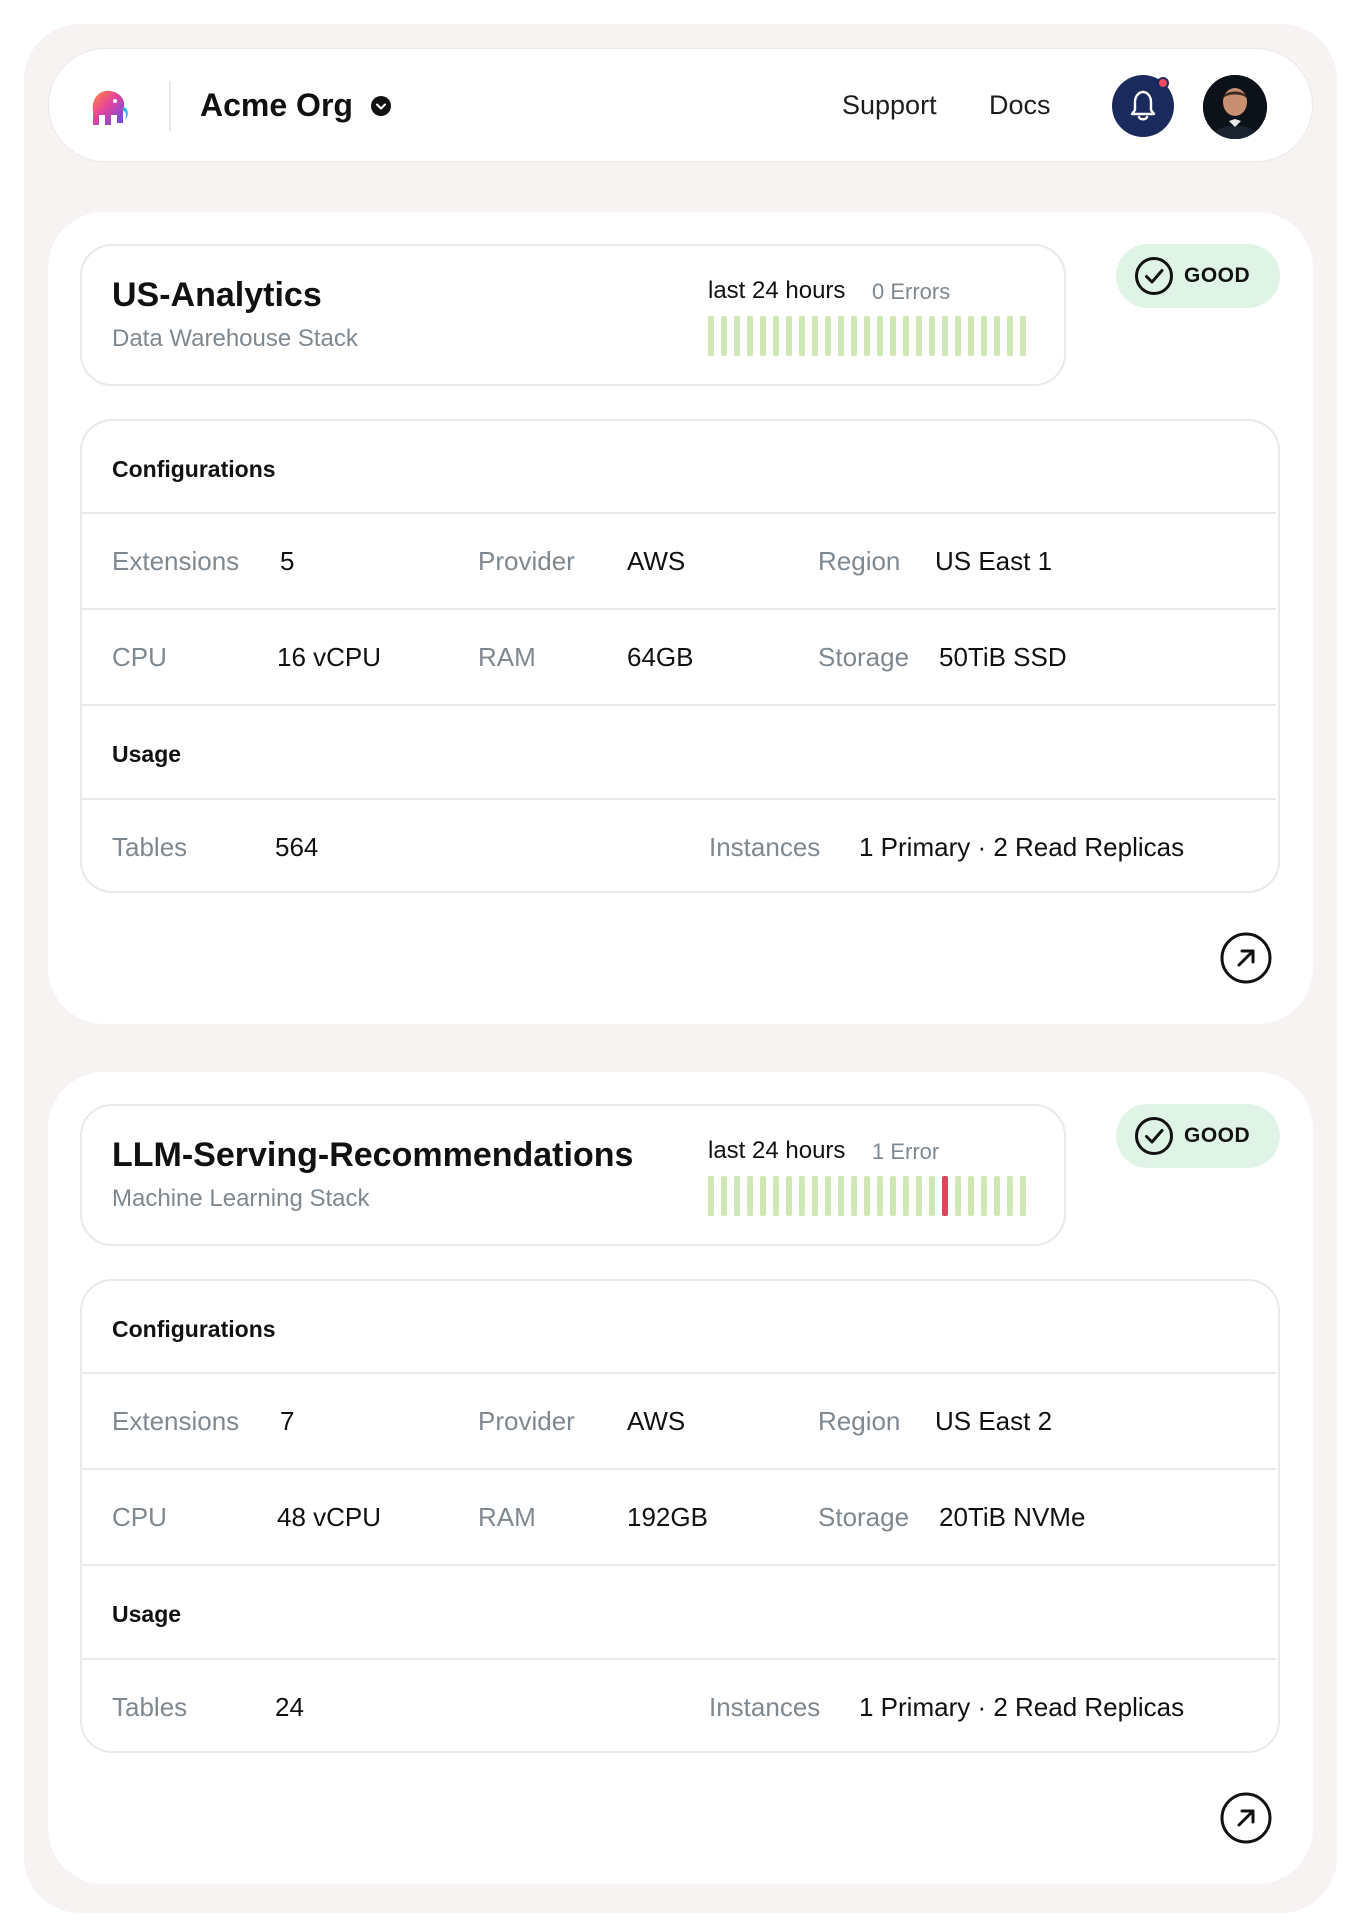 This screenshot has height=1930, width=1360. Describe the element at coordinates (372, 1155) in the screenshot. I see `service-name: LLM-Serving-Recommendations` at that location.